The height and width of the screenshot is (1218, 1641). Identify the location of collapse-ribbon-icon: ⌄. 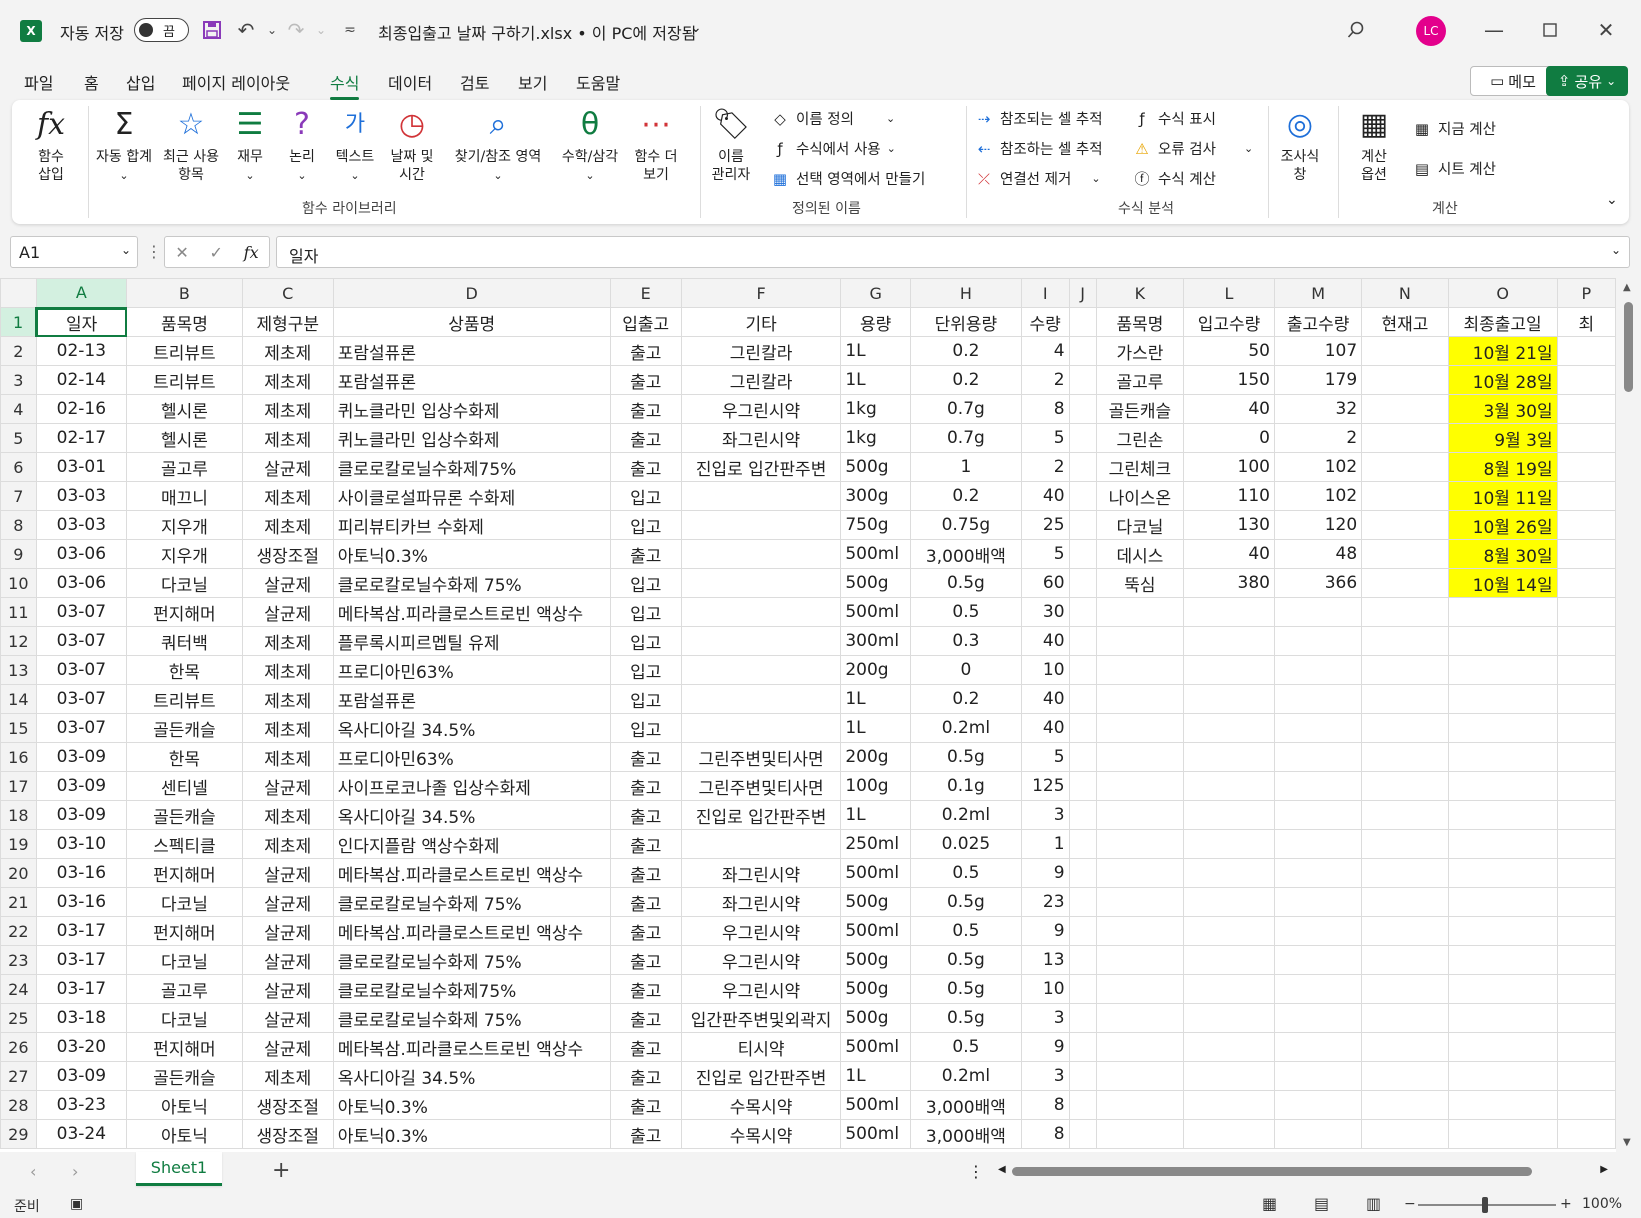
(1612, 200).